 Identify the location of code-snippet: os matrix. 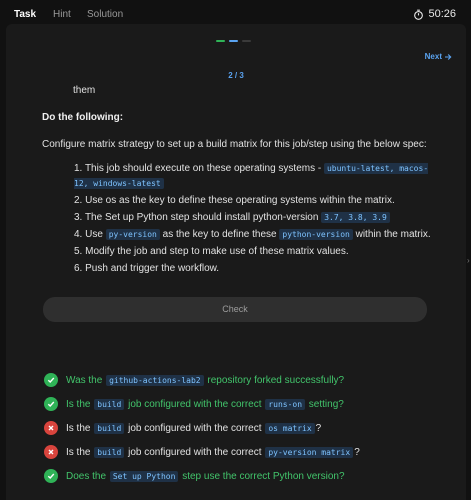
(290, 428).